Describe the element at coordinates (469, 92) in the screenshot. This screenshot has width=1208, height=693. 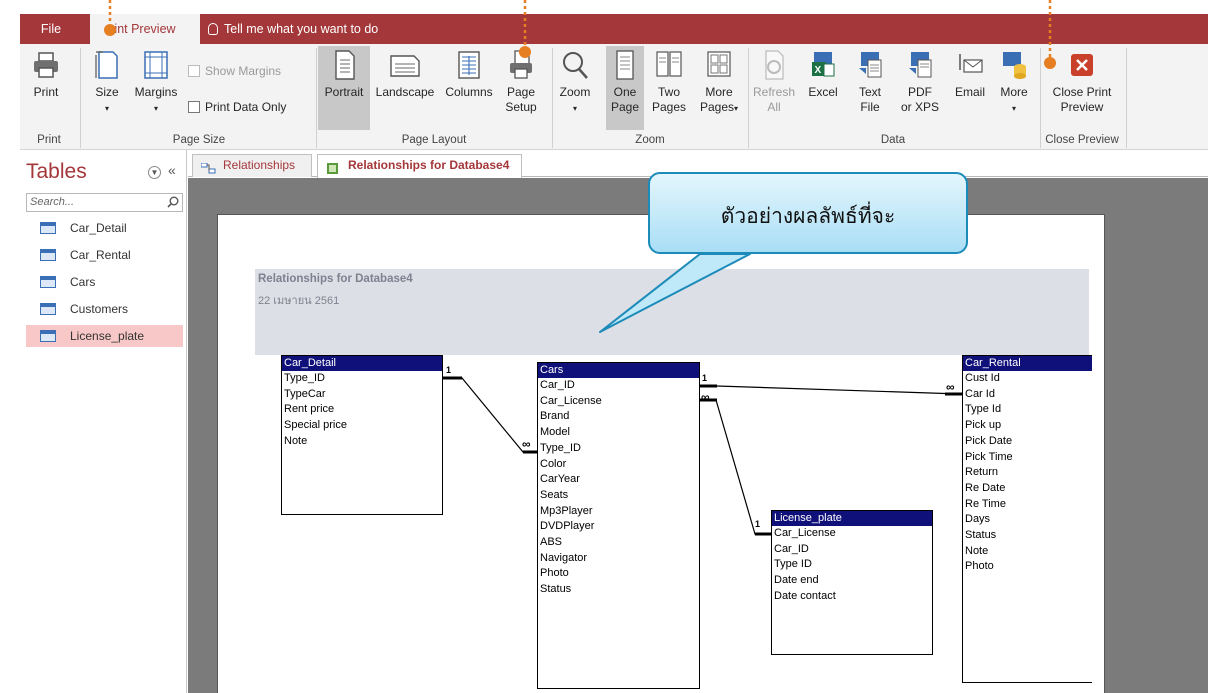
I see `columns-label: Columns` at that location.